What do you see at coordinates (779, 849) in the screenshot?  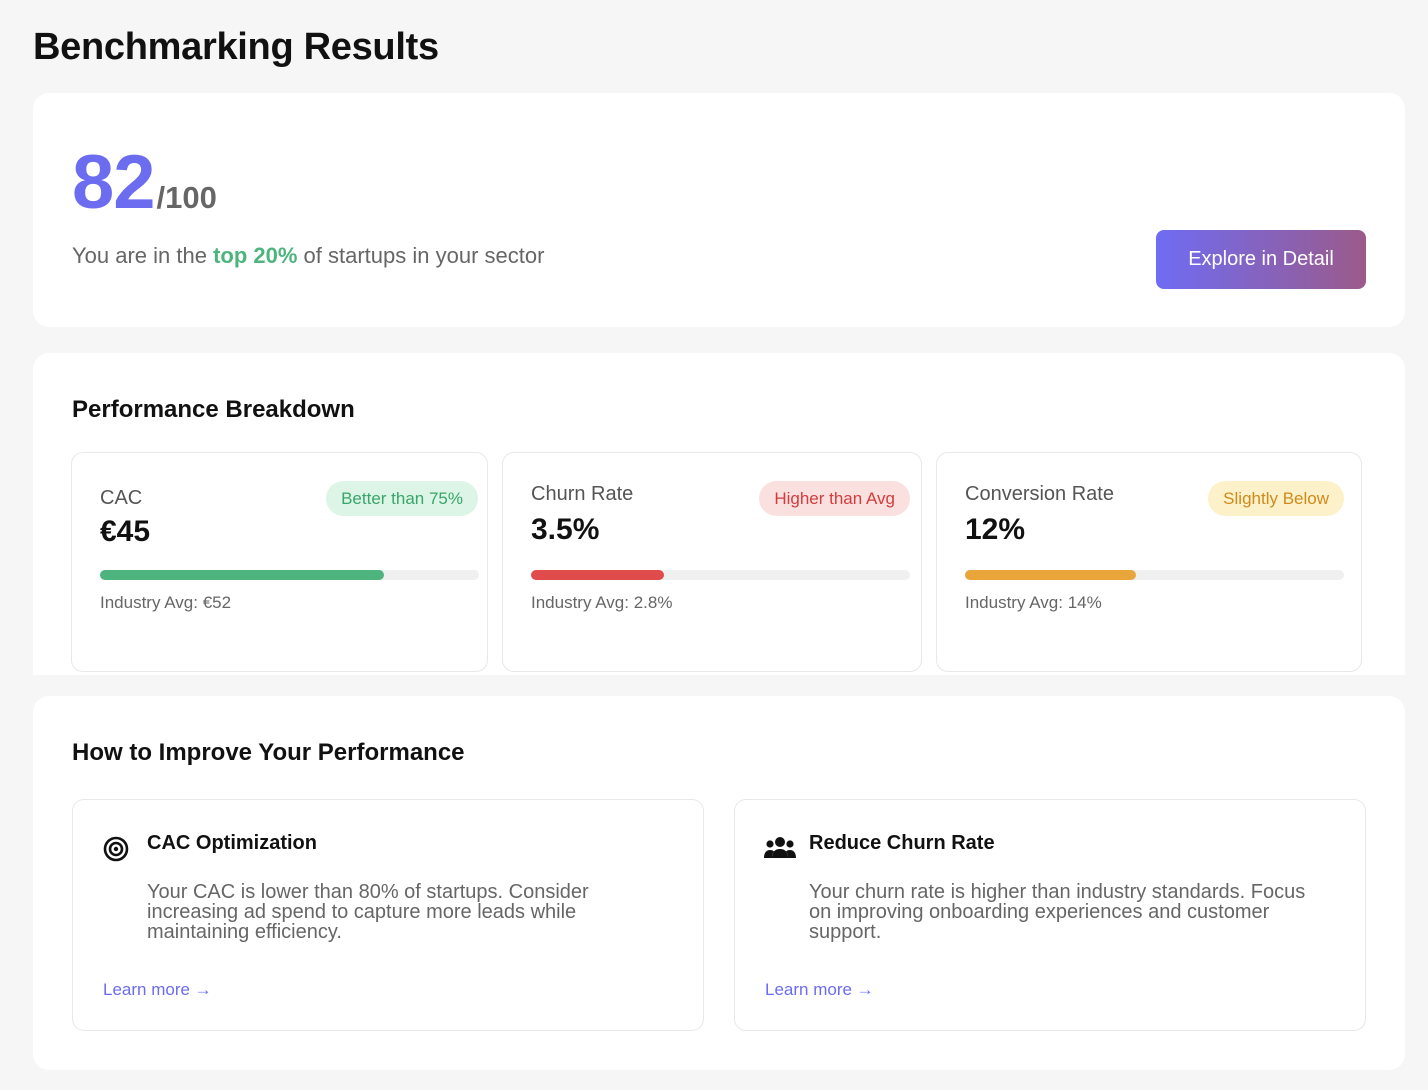 I see `users-icon` at bounding box center [779, 849].